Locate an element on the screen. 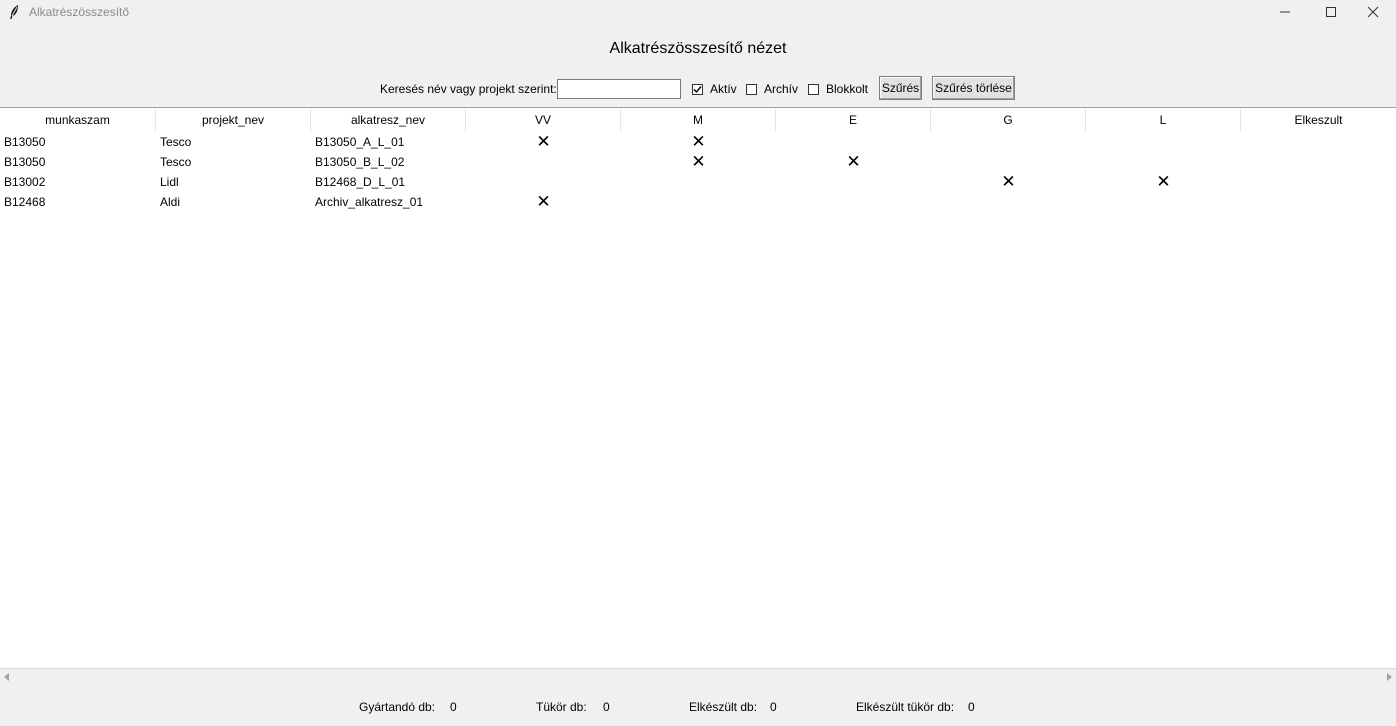 The height and width of the screenshot is (726, 1396). column-header-vv: VV is located at coordinates (543, 120).